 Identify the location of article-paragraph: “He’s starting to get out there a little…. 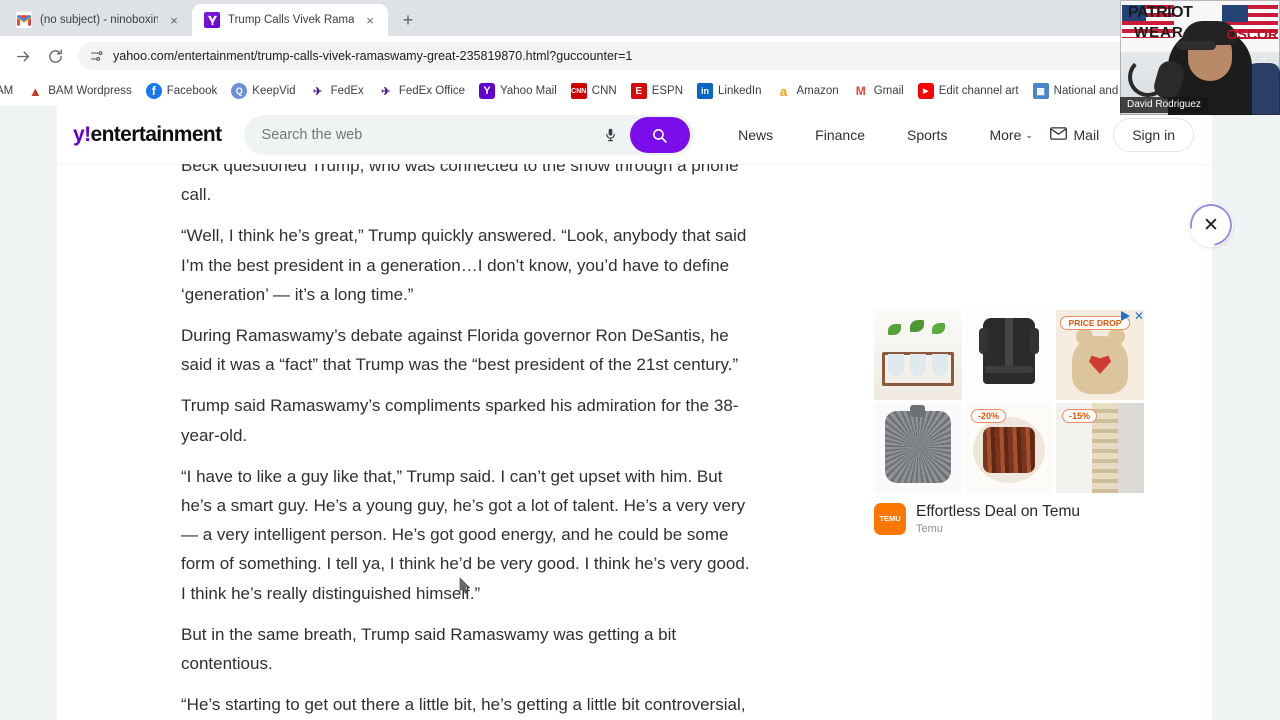
(463, 705).